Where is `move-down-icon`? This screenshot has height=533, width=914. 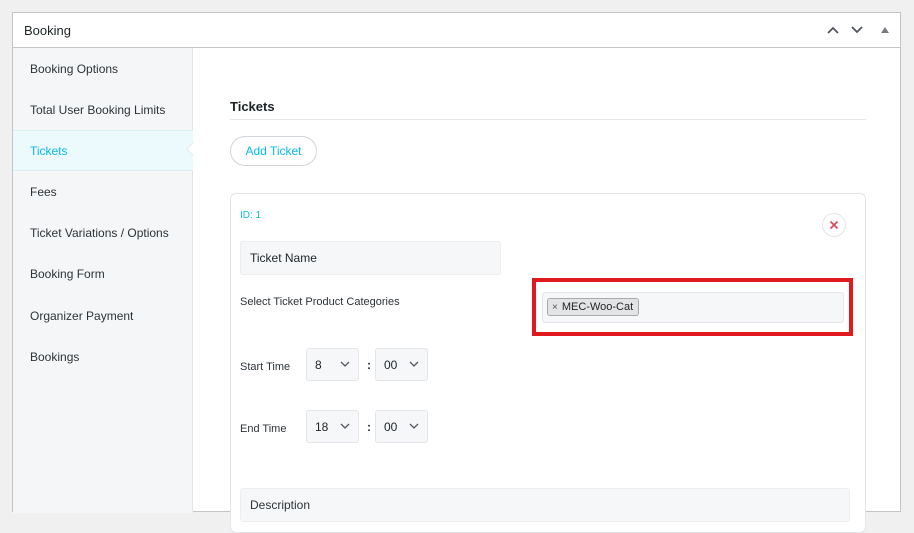 move-down-icon is located at coordinates (857, 30).